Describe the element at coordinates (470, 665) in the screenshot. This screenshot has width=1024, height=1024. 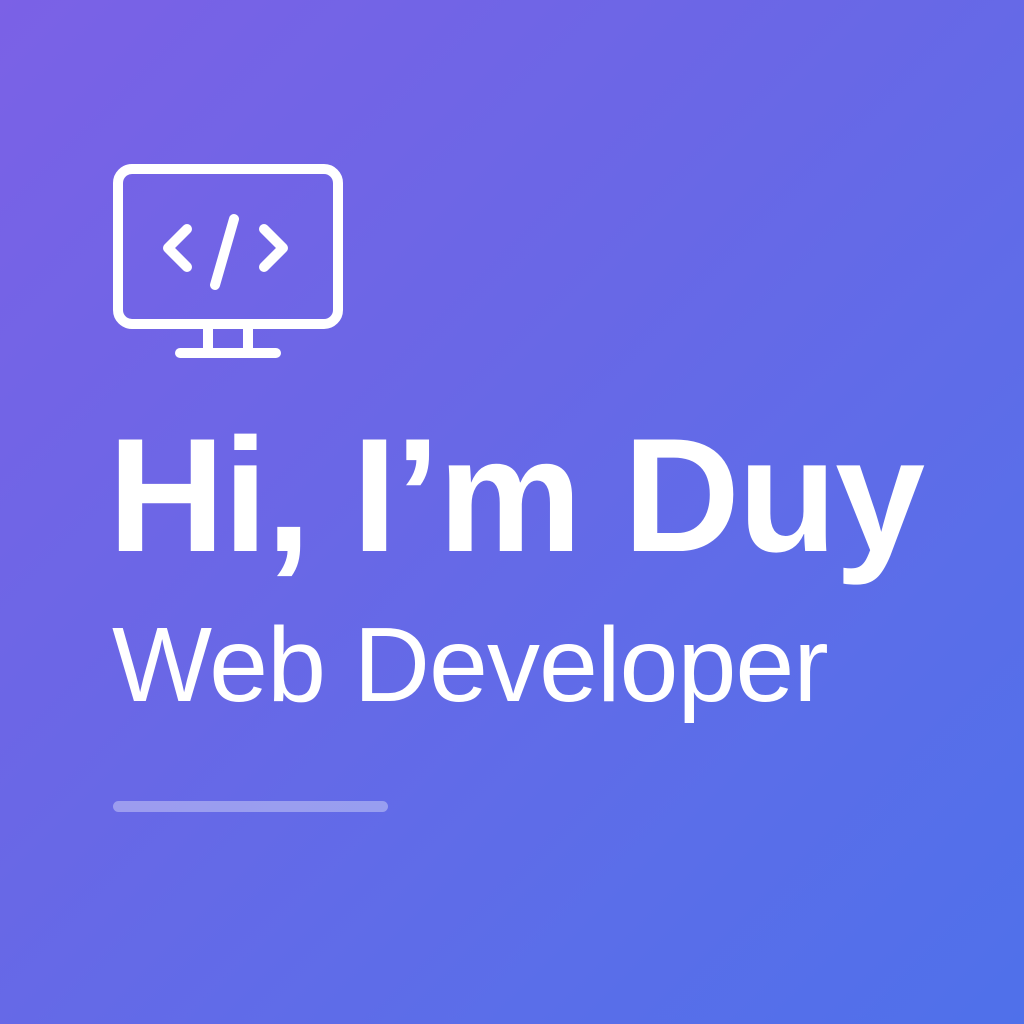
I see `role-subheading: Web Developer` at that location.